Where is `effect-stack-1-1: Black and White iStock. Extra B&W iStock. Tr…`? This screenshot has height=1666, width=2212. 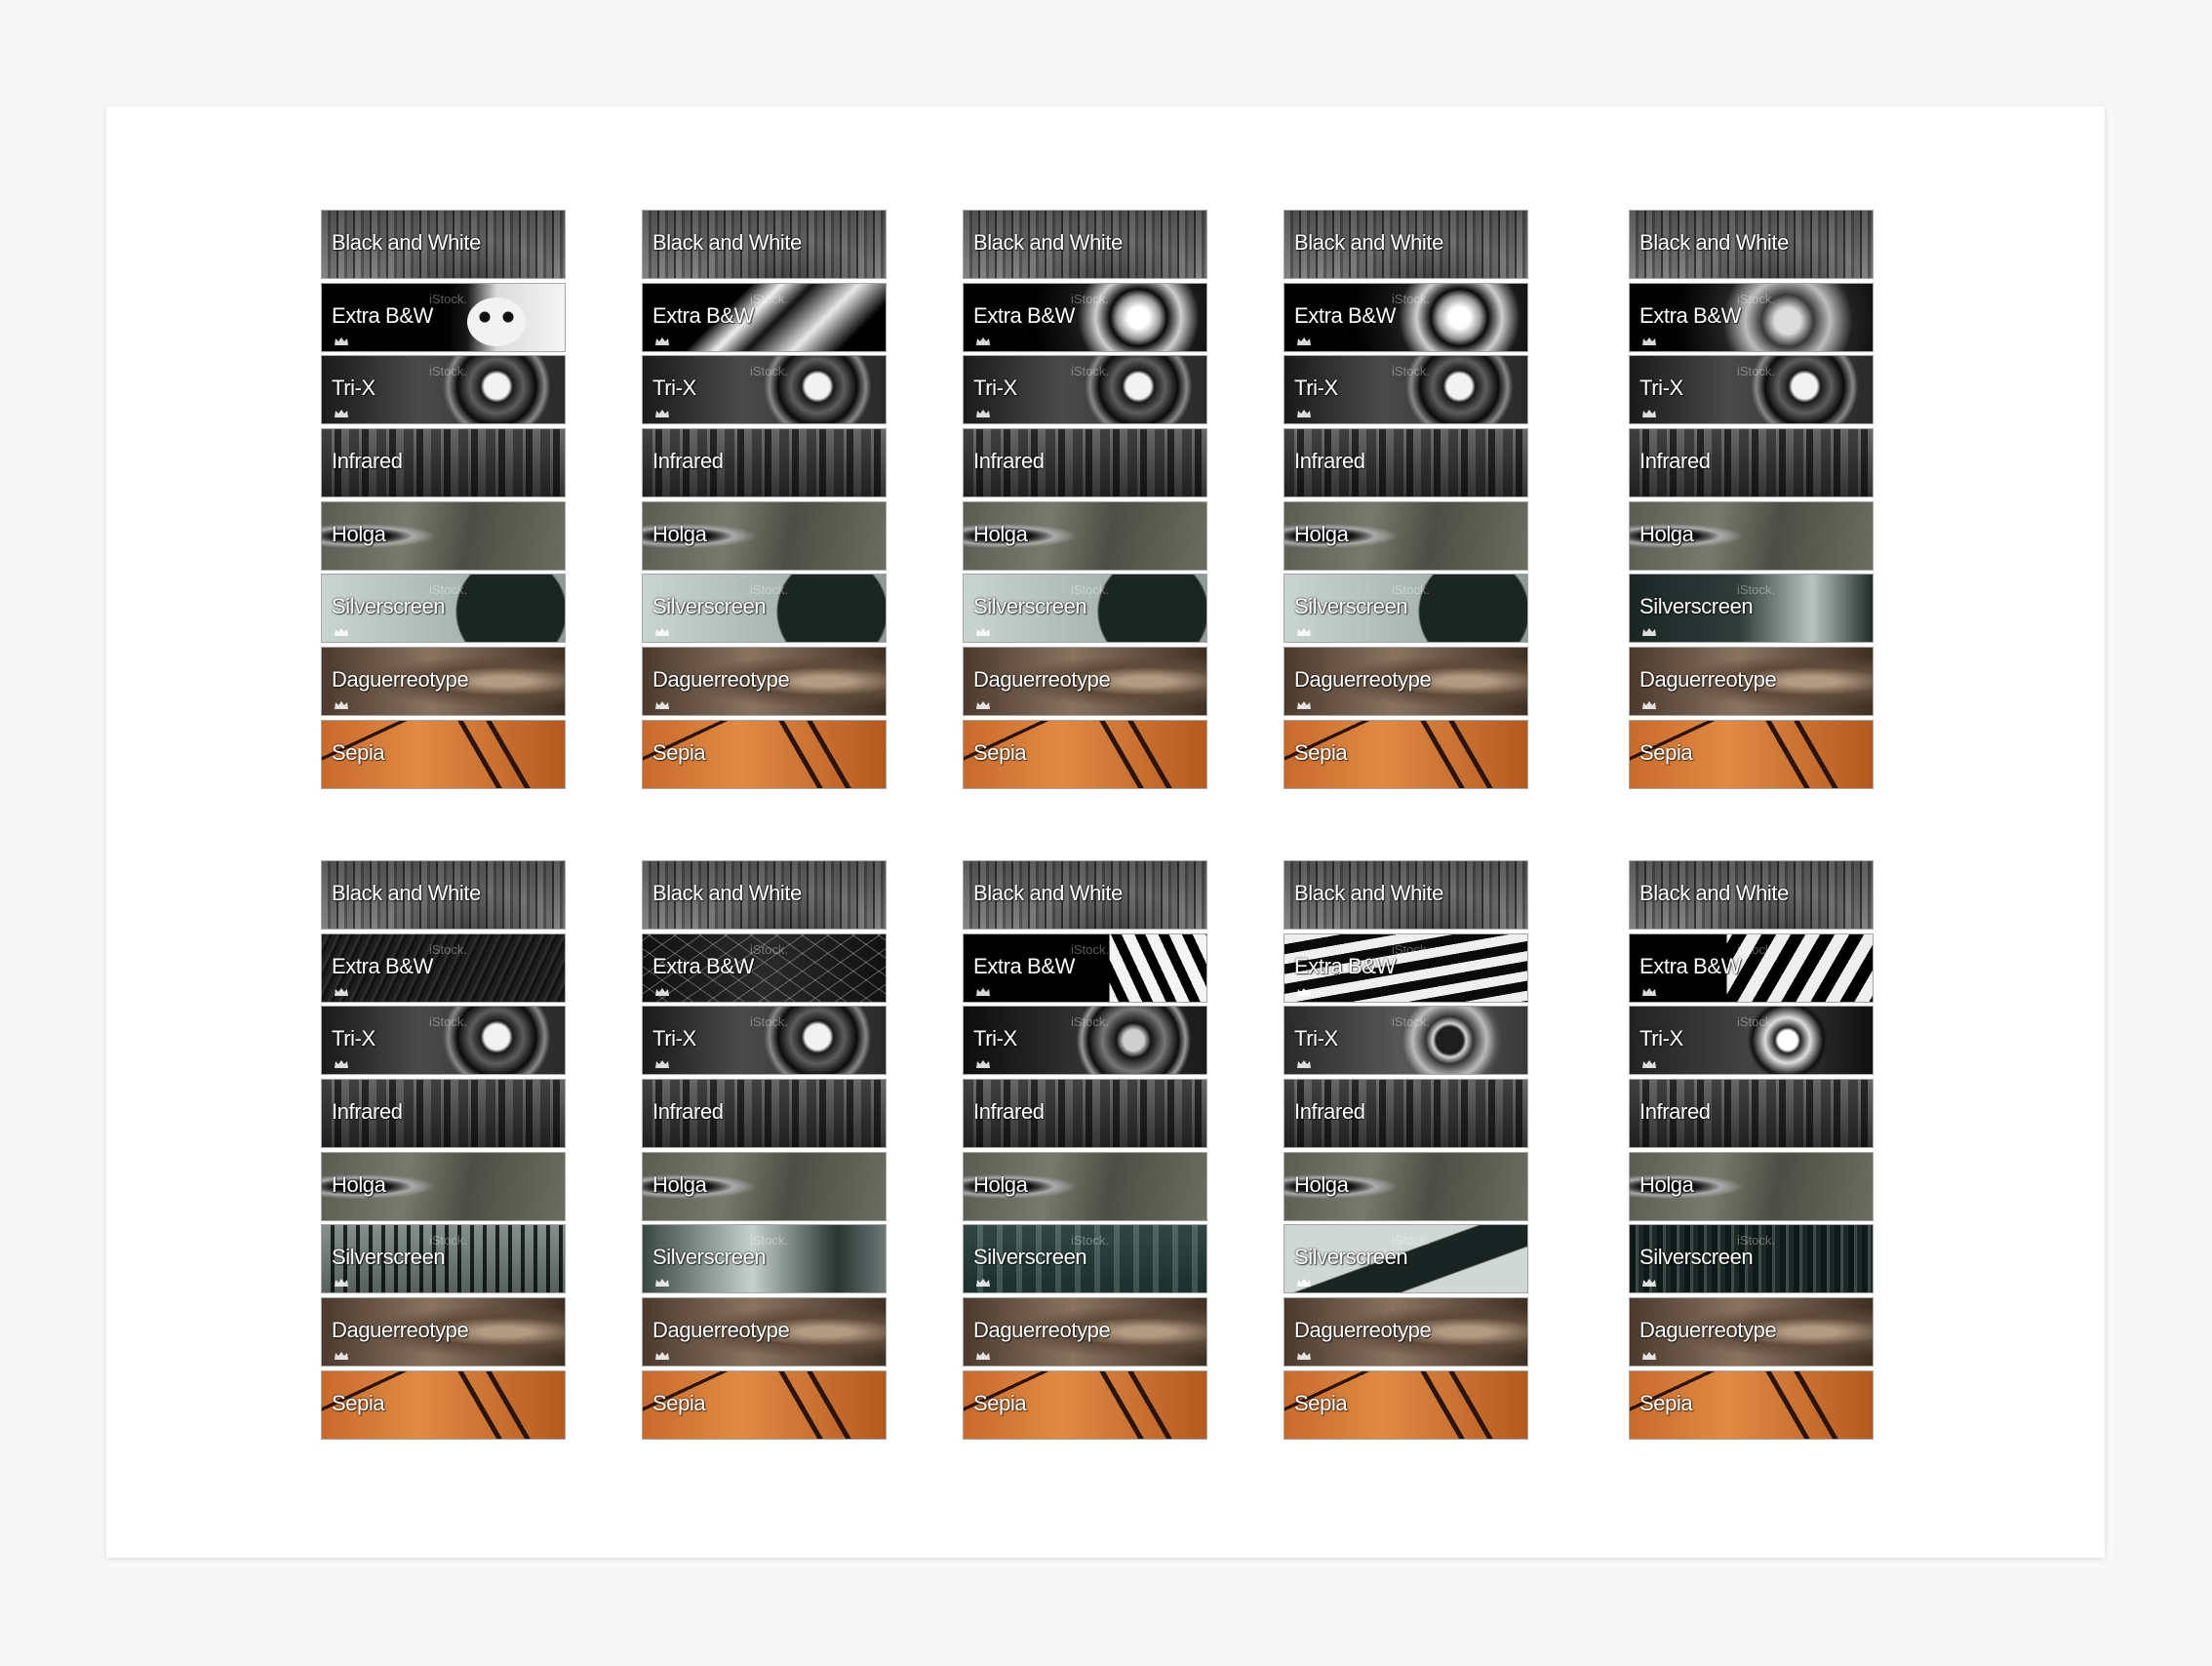 effect-stack-1-1: Black and White iStock. Extra B&W iStock. Tr… is located at coordinates (443, 499).